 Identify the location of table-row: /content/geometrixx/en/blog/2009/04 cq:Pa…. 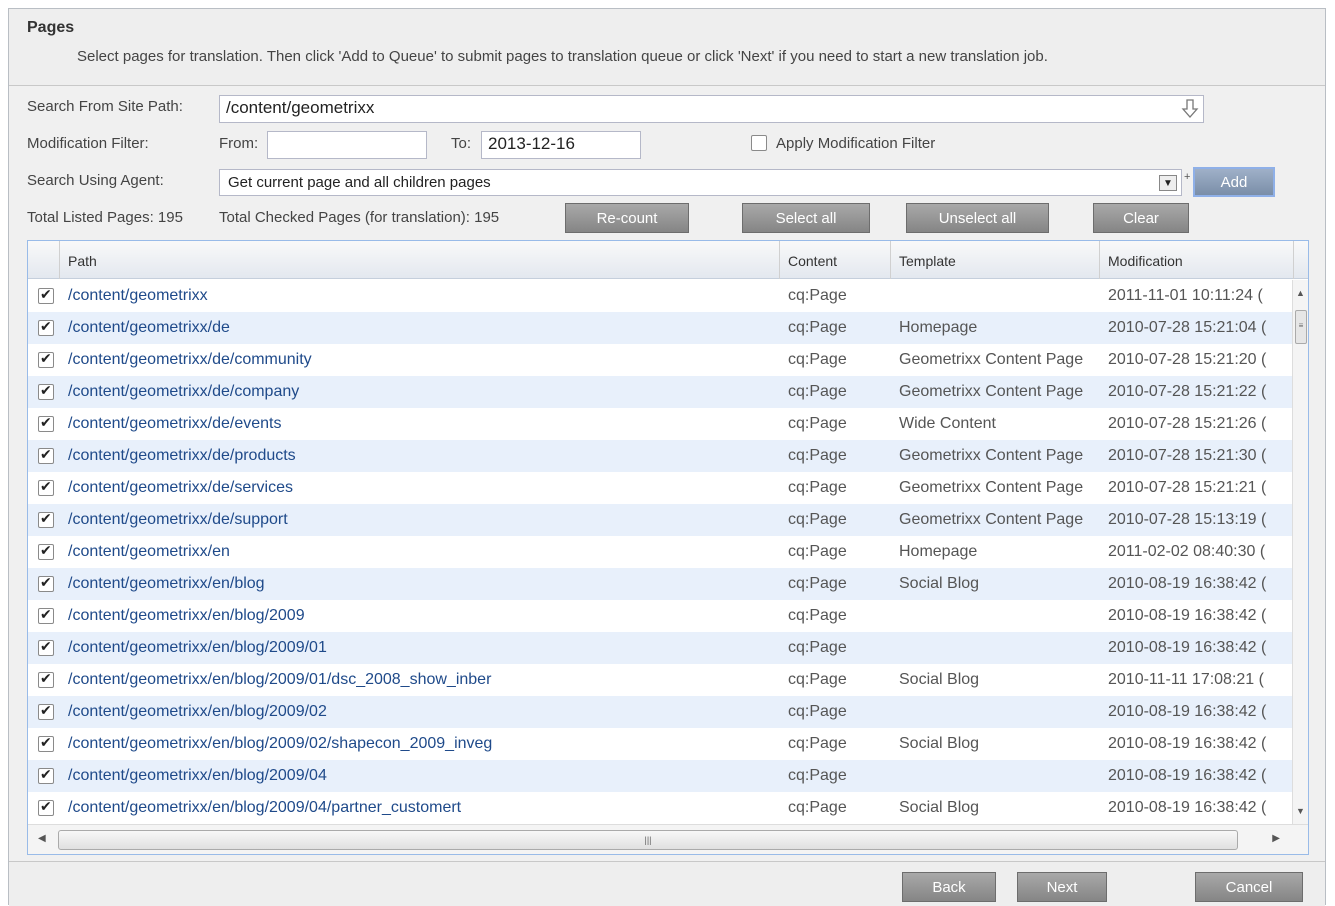
(660, 776).